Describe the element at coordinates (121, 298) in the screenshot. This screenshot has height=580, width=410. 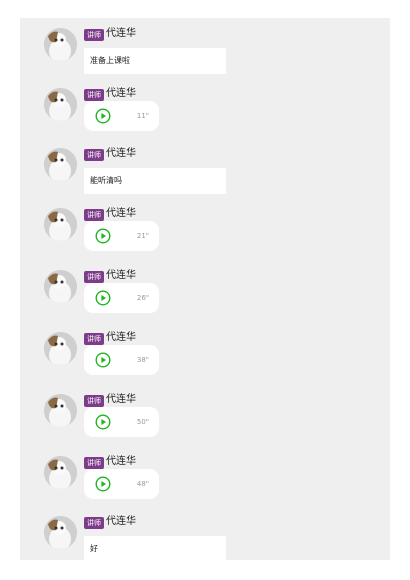
I see `voice-message-bubble: 26"` at that location.